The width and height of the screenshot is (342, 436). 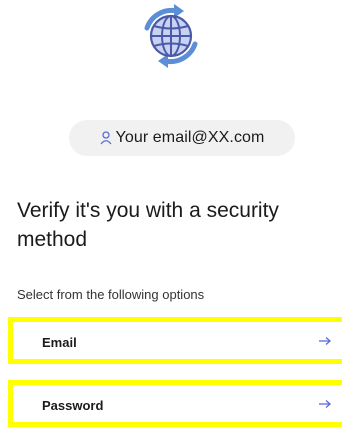 I want to click on option-password: Password, so click(x=175, y=403).